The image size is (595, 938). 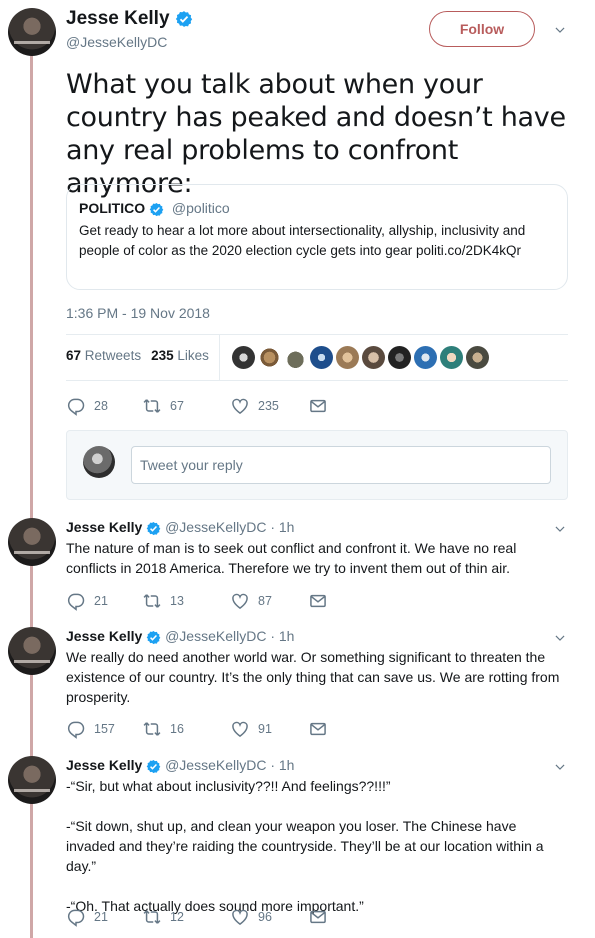 I want to click on reply-composer: Tweet your reply, so click(x=317, y=465).